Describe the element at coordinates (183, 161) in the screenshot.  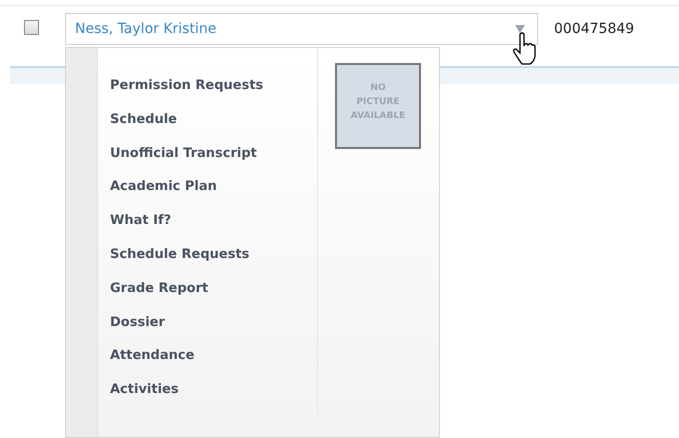
I see `menu-item: Unofficial Transcript` at that location.